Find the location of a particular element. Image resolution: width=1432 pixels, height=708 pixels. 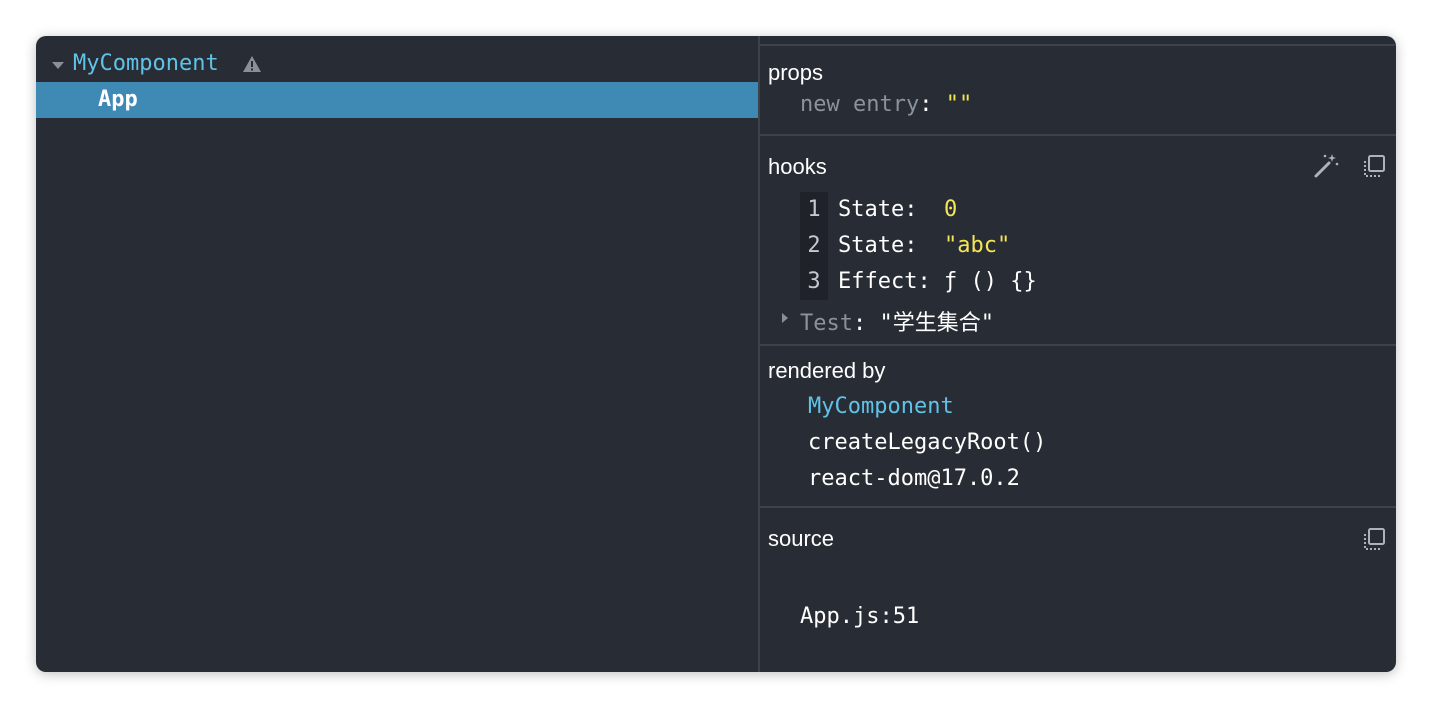

hook-index: 3 is located at coordinates (814, 282).